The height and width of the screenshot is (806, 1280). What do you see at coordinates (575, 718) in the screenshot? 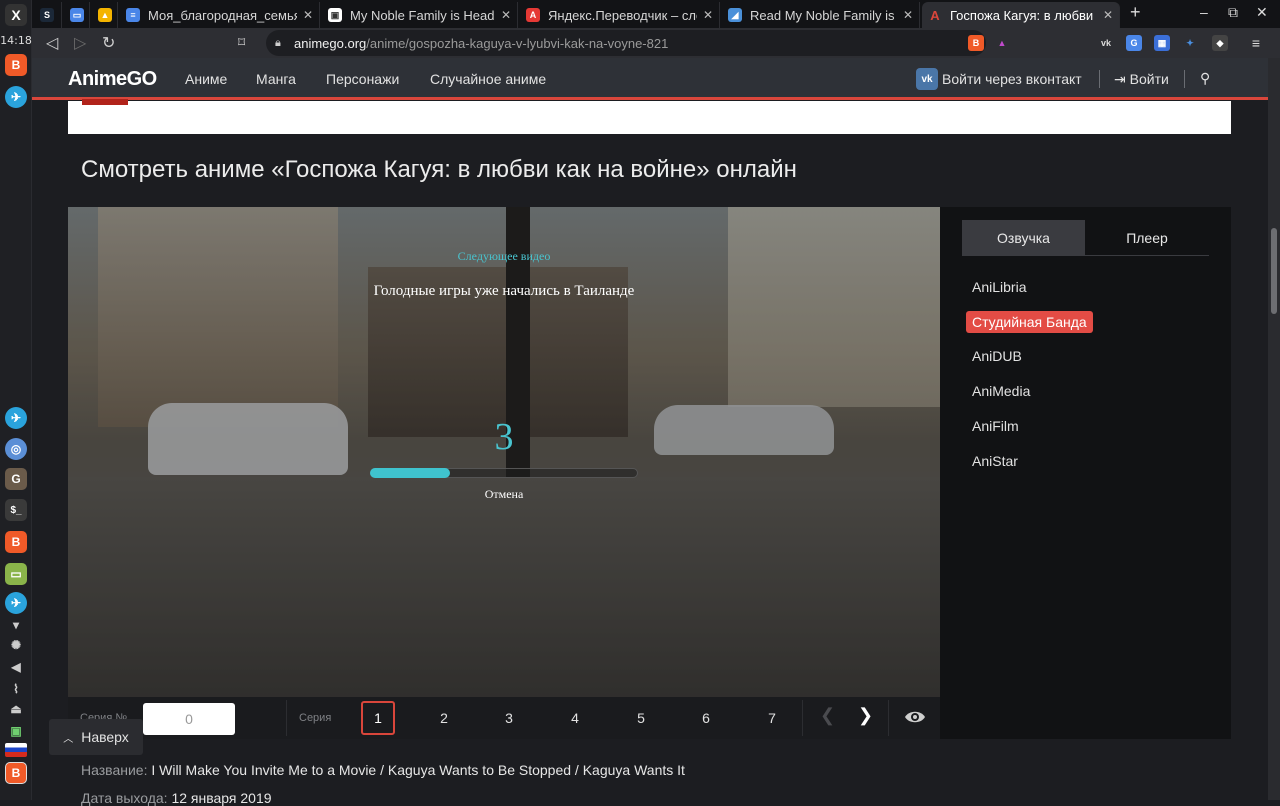
I see `episode-button: 4` at bounding box center [575, 718].